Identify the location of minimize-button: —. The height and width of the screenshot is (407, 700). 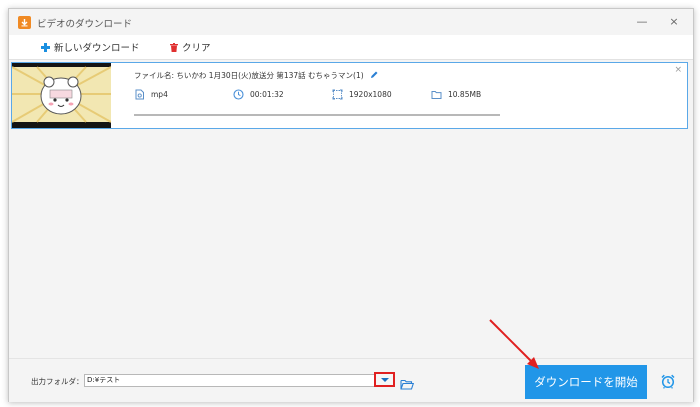
(642, 22).